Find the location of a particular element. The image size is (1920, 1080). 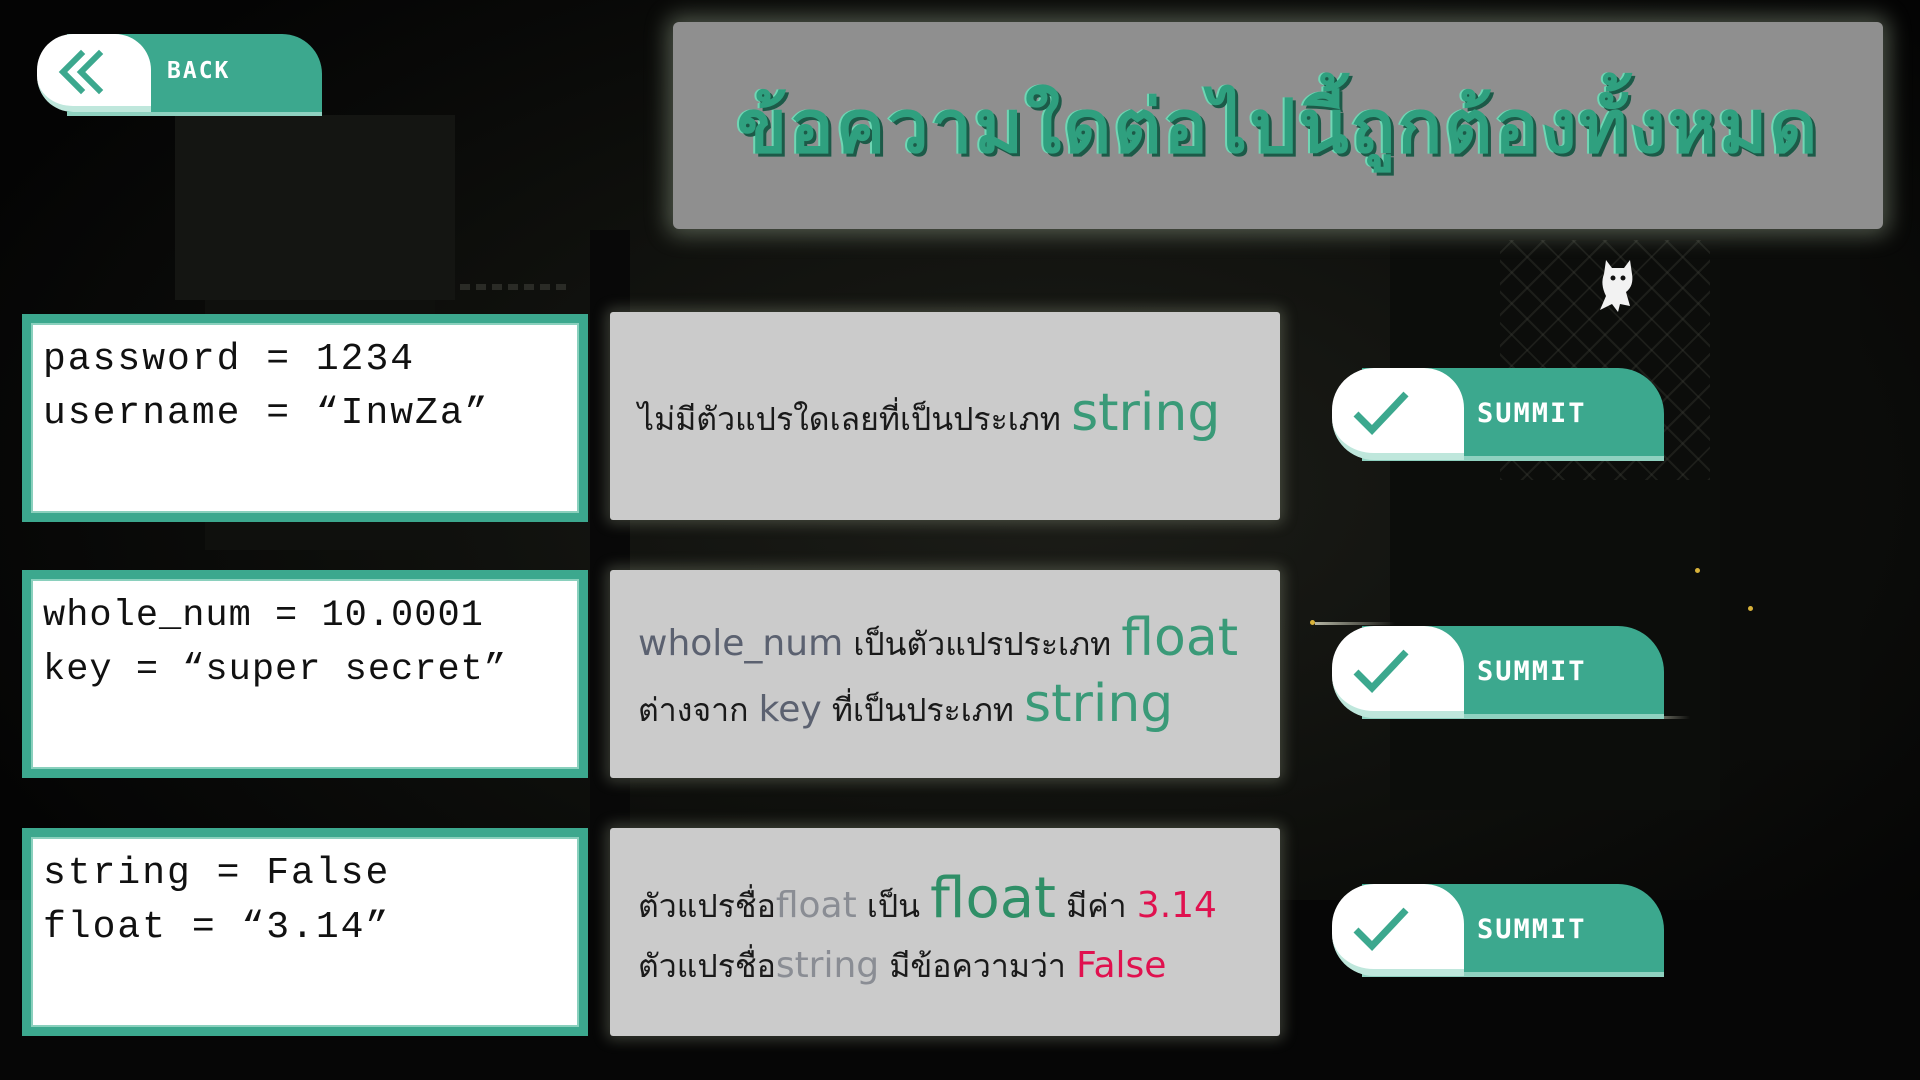

code-line: float = “3.14” is located at coordinates (217, 927).